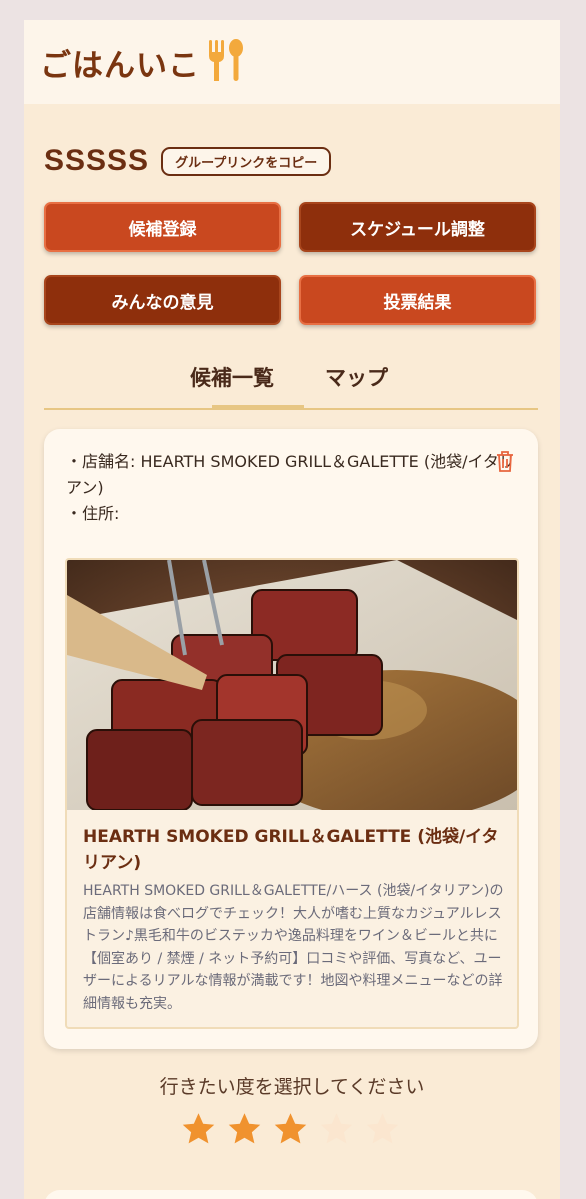 This screenshot has height=1199, width=586. I want to click on address-line: ・住所:, so click(93, 513).